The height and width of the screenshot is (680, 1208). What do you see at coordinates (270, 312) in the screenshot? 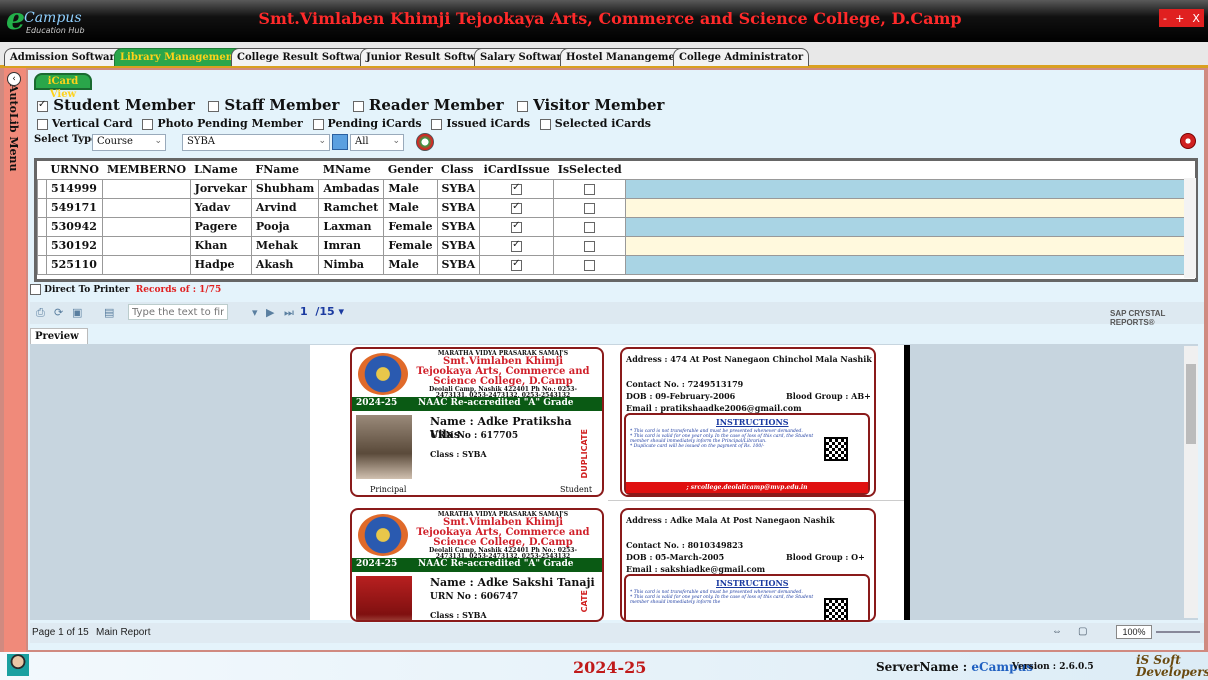
I see `next-page-icon: ▶` at bounding box center [270, 312].